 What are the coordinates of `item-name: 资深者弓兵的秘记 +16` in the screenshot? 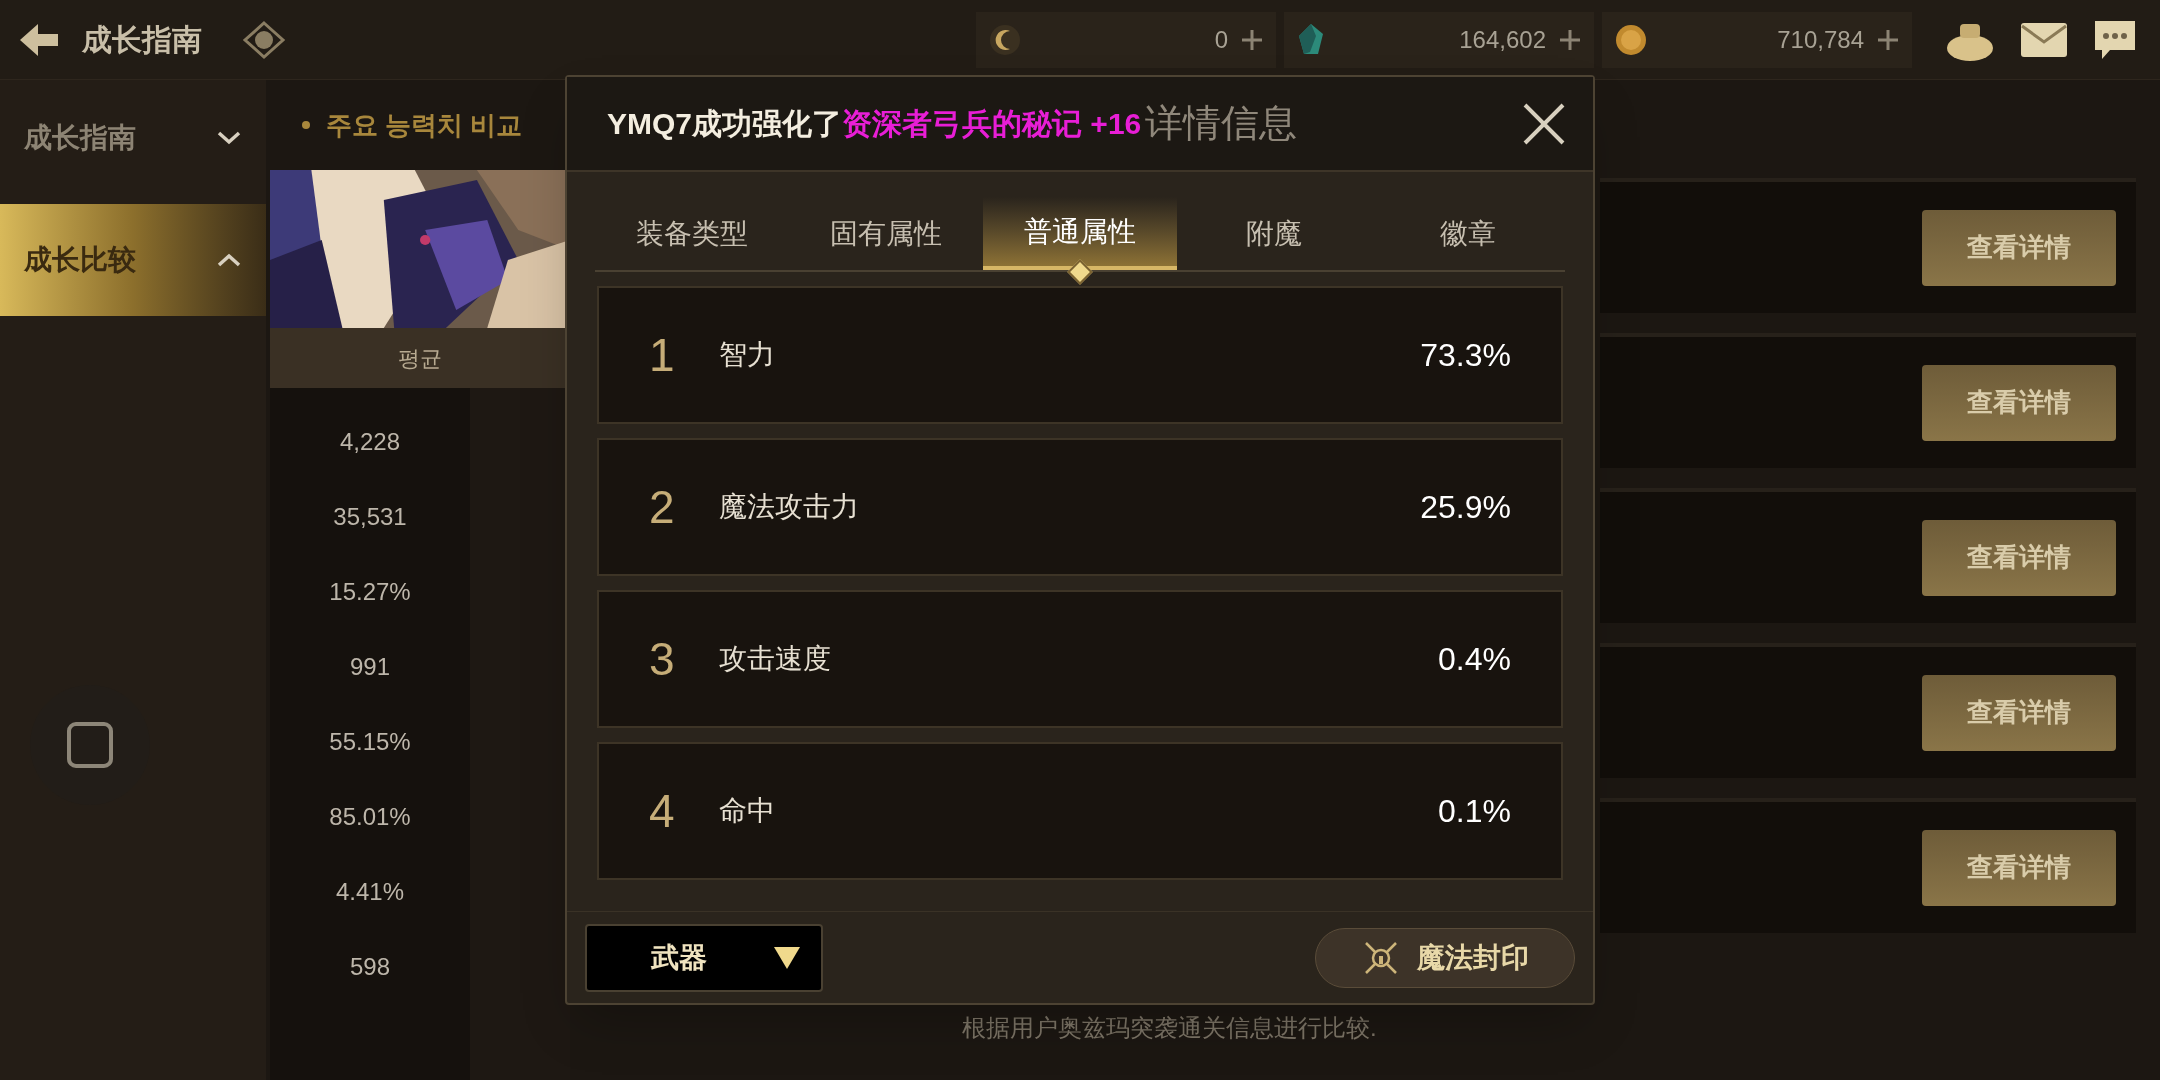 It's located at (992, 124).